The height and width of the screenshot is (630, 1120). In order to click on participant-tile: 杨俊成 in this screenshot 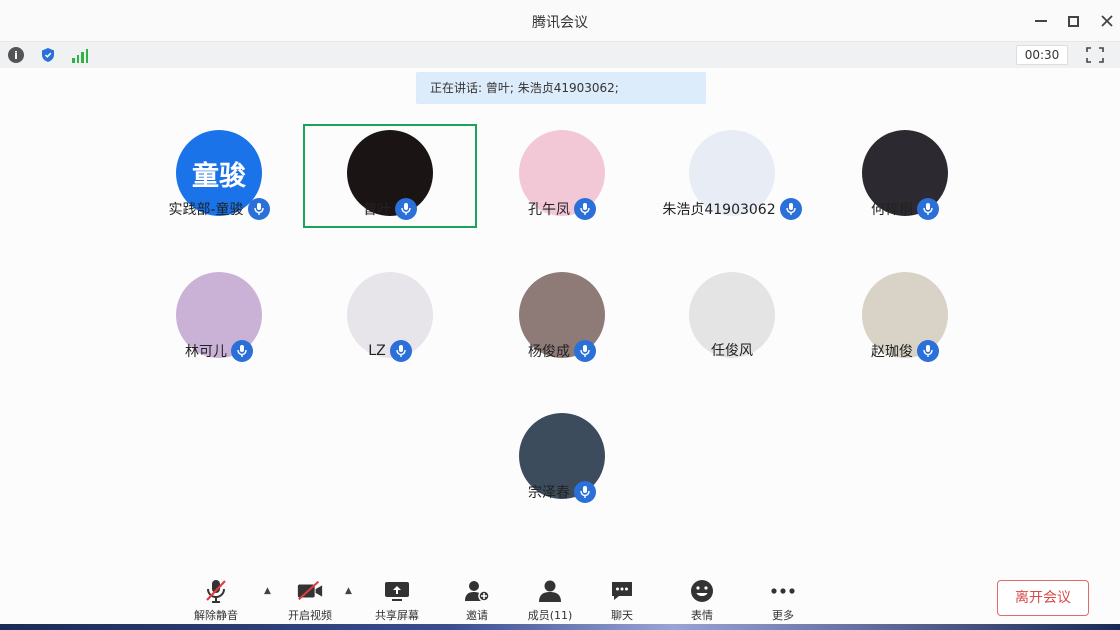, I will do `click(562, 318)`.